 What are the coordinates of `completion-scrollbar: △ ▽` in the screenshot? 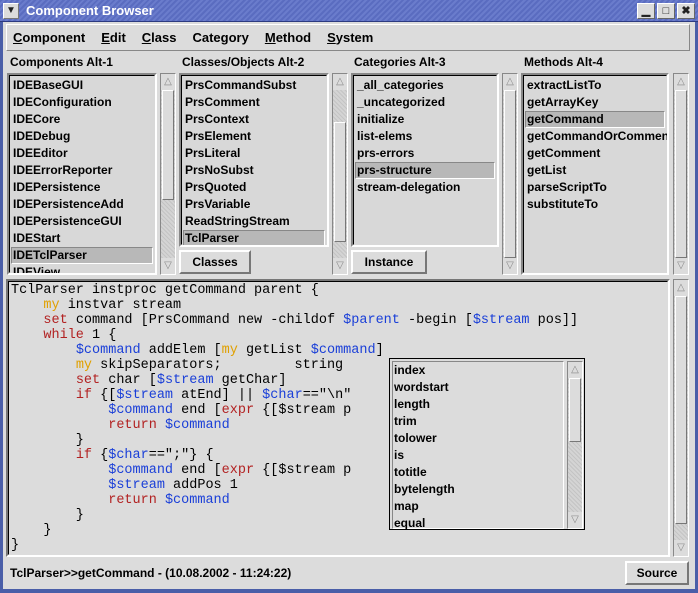 It's located at (575, 445).